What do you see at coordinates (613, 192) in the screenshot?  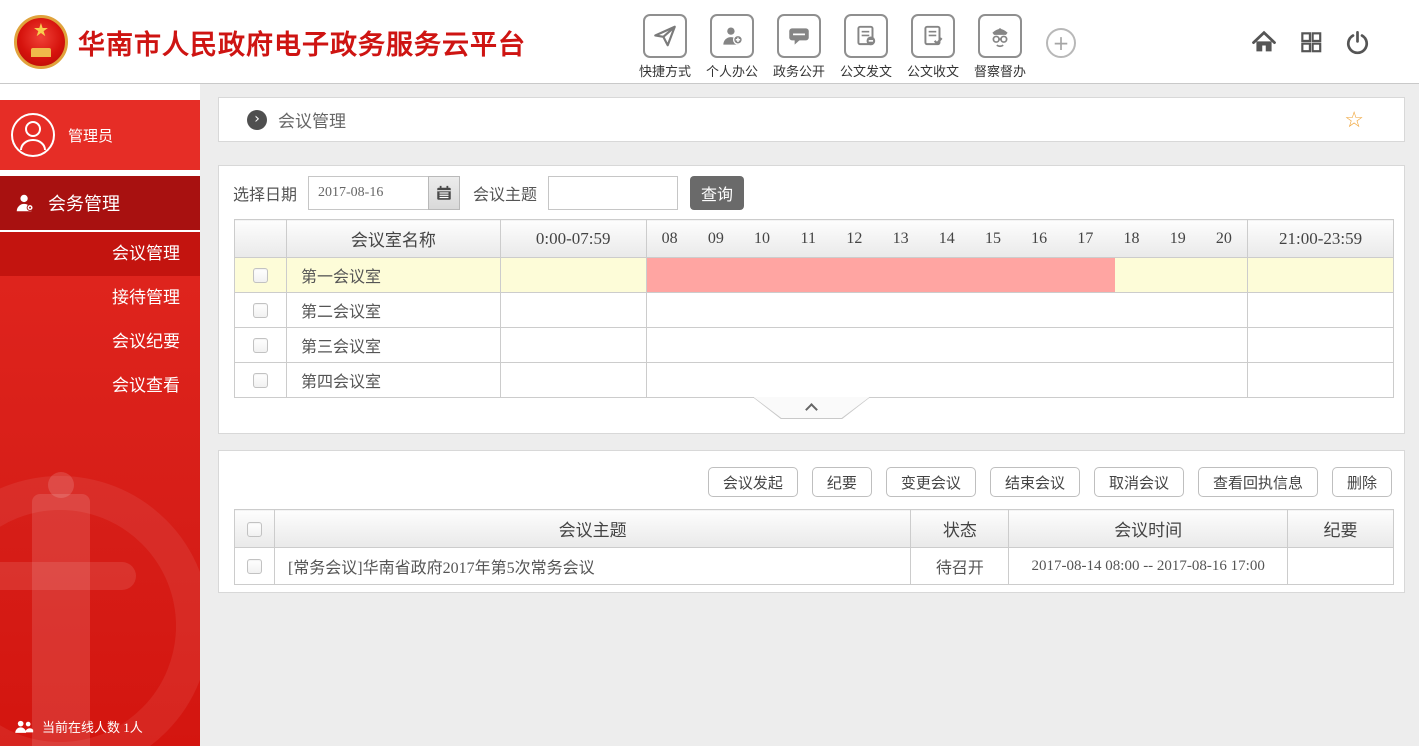 I see `topic-input` at bounding box center [613, 192].